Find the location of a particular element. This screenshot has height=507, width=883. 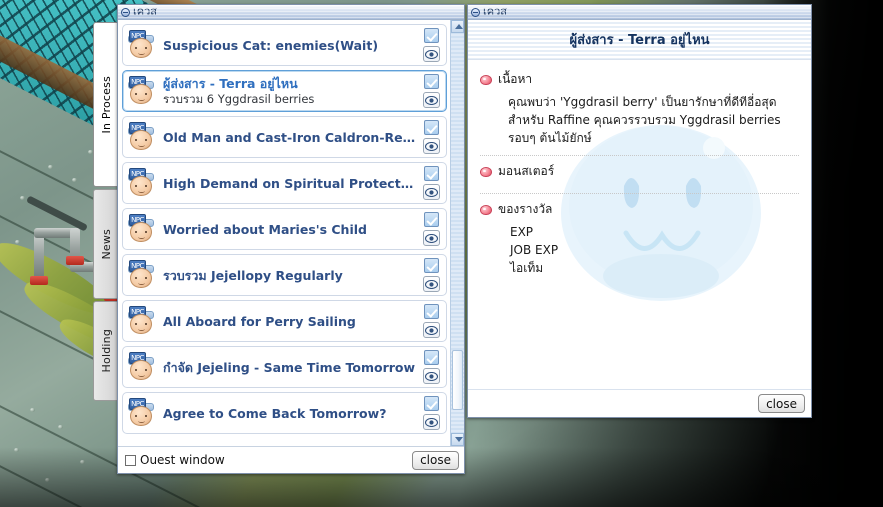

pipe-ring is located at coordinates (75, 260).